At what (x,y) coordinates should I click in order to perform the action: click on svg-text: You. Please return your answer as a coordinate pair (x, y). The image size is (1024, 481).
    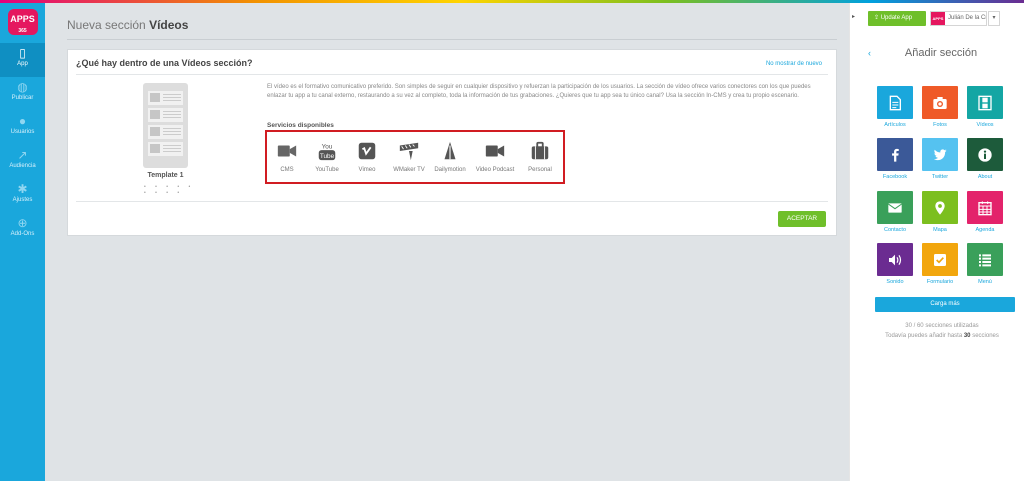
    Looking at the image, I should click on (327, 146).